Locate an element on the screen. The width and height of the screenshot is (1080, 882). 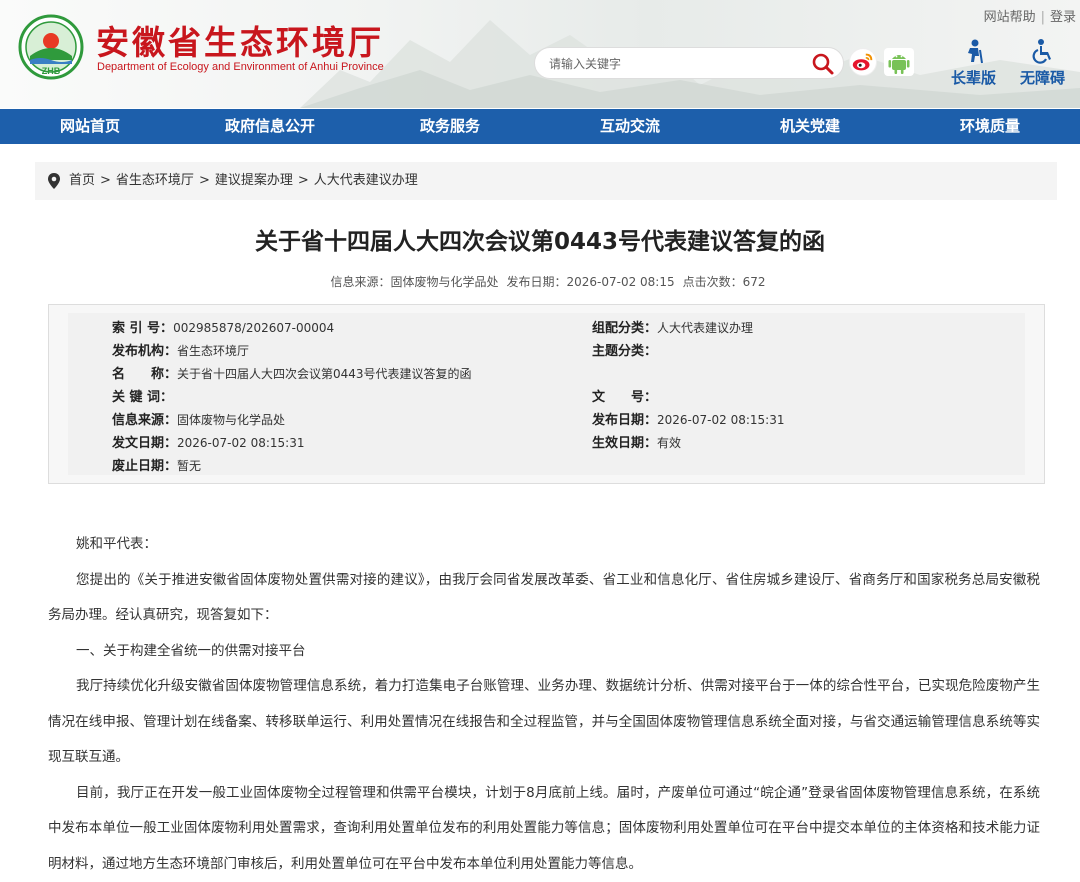
info-name: 名 称：关于省十四届人大四次会议第0443号代表建议答复的函 is located at coordinates (292, 372).